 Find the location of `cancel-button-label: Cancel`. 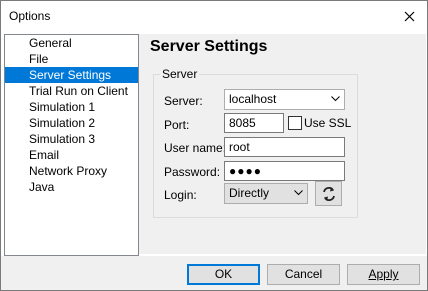

cancel-button-label: Cancel is located at coordinates (303, 274).